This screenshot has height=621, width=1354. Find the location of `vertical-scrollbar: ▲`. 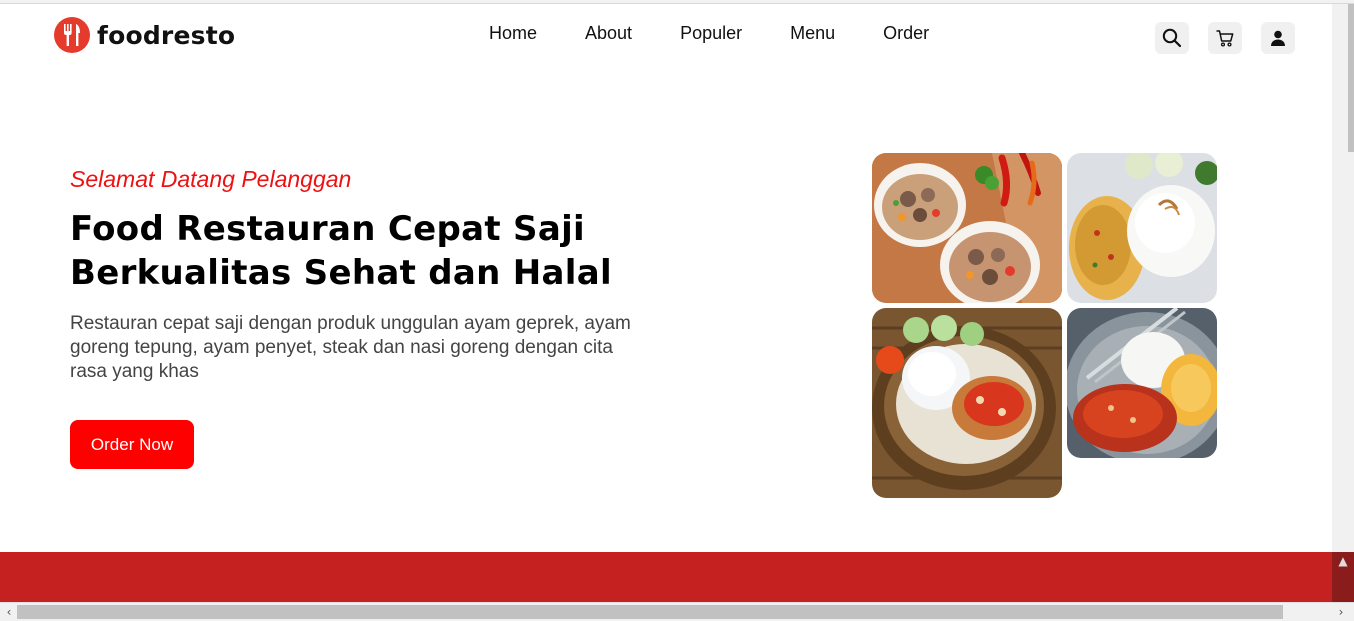

vertical-scrollbar: ▲ is located at coordinates (1343, 303).